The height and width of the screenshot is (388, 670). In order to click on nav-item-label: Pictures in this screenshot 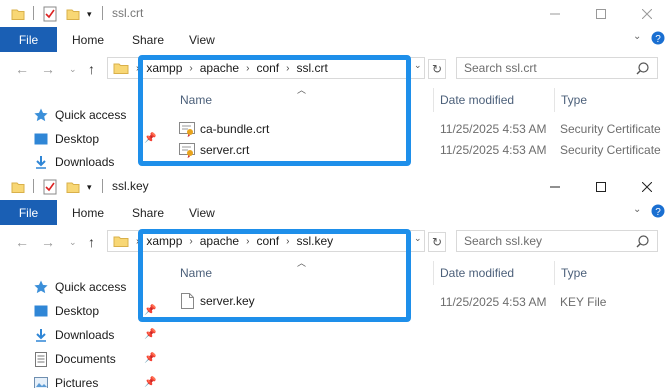, I will do `click(77, 382)`.